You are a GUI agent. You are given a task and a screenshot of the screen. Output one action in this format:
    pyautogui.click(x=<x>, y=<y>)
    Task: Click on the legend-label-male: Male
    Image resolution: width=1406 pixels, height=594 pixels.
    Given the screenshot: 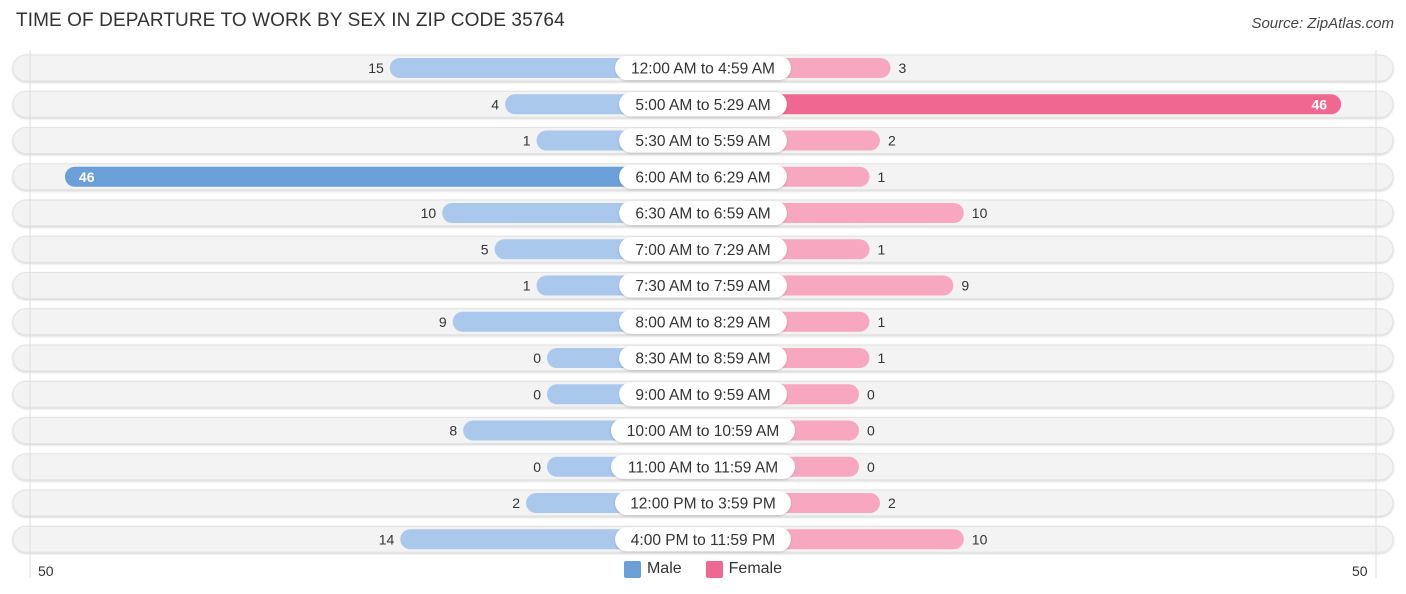 What is the action you would take?
    pyautogui.click(x=664, y=568)
    